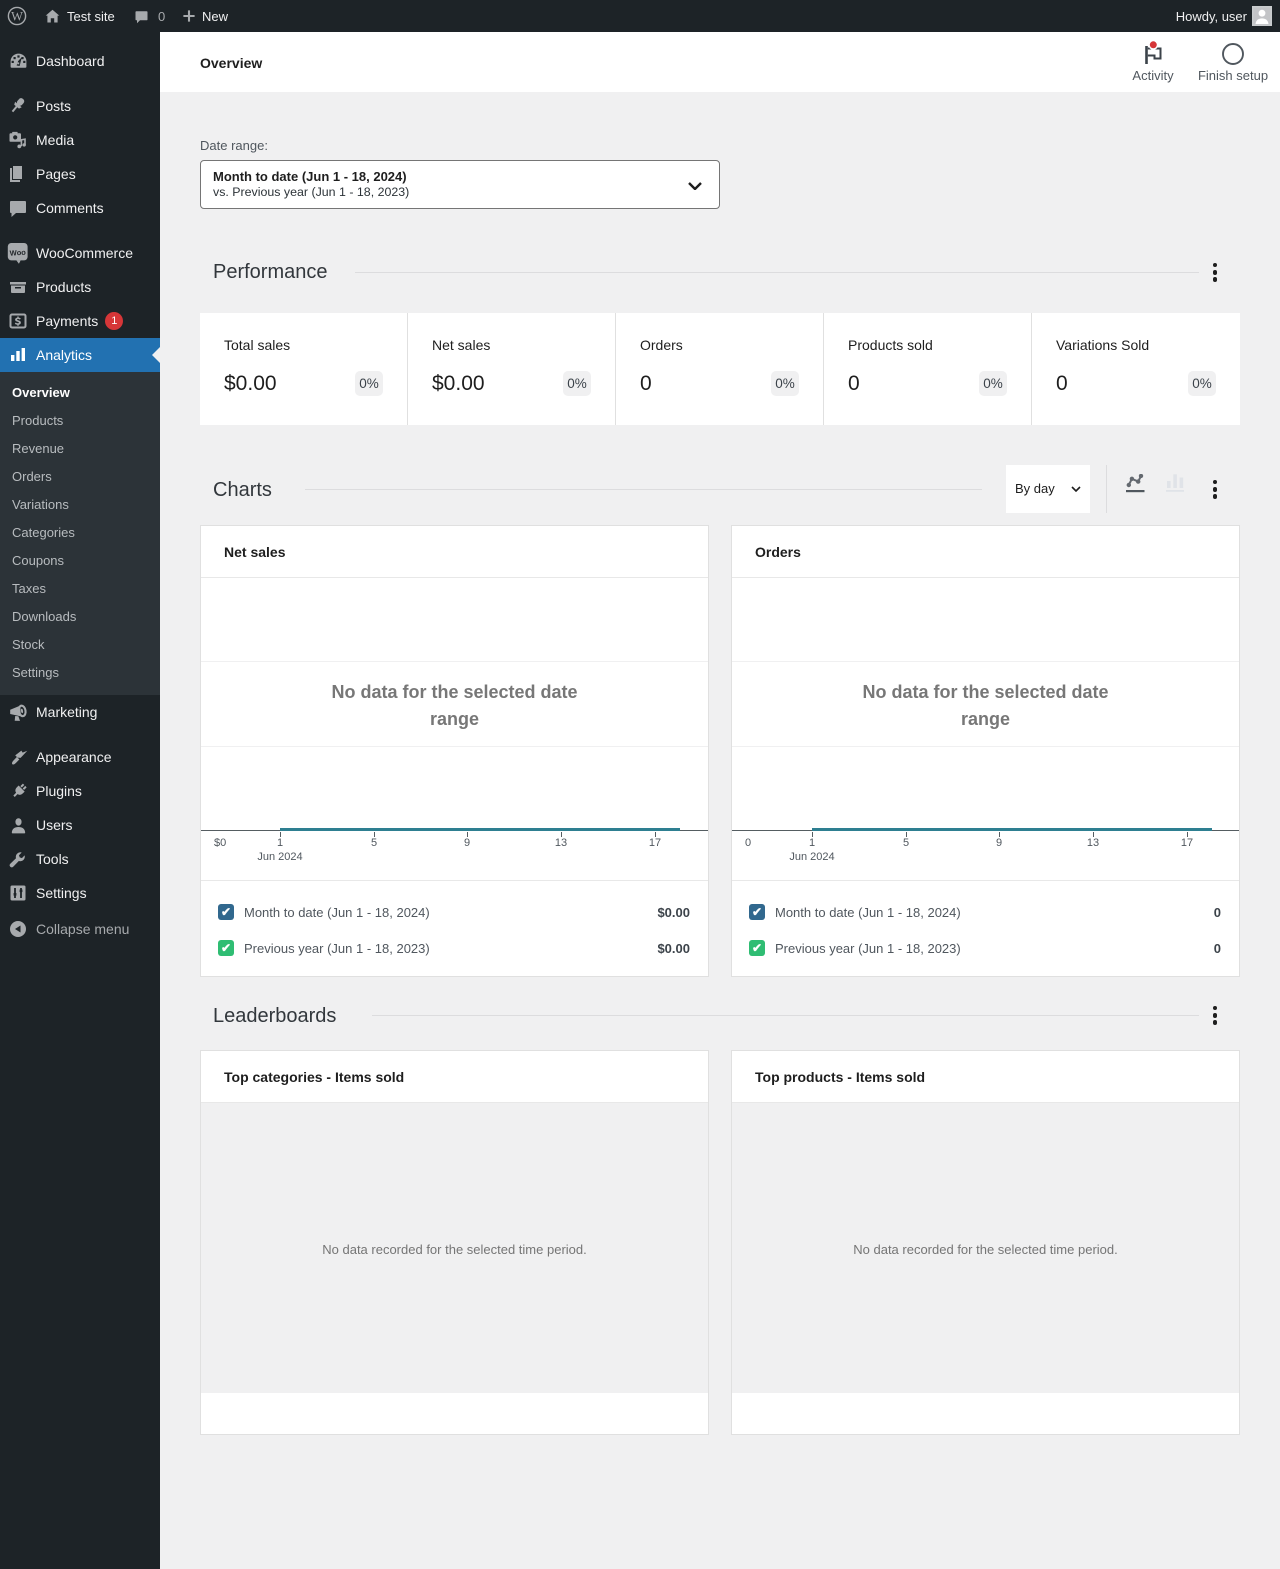 The height and width of the screenshot is (1569, 1280). I want to click on svg-text: W, so click(17, 16).